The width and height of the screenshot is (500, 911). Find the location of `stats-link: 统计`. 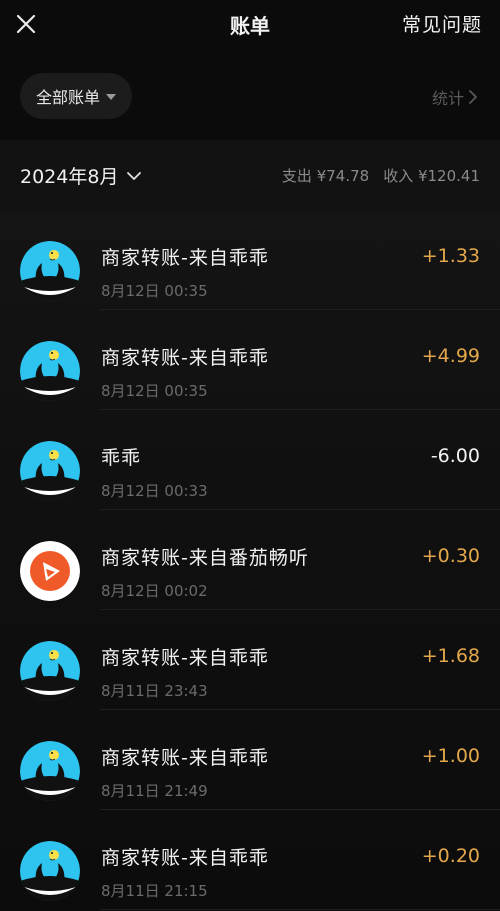

stats-link: 统计 is located at coordinates (455, 97).